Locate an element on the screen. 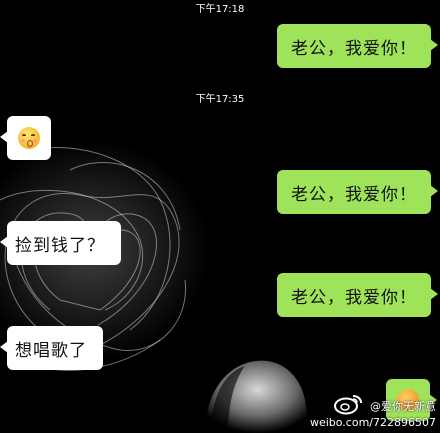 Image resolution: width=440 pixels, height=433 pixels. message-text: 捡到钱了？ is located at coordinates (60, 245).